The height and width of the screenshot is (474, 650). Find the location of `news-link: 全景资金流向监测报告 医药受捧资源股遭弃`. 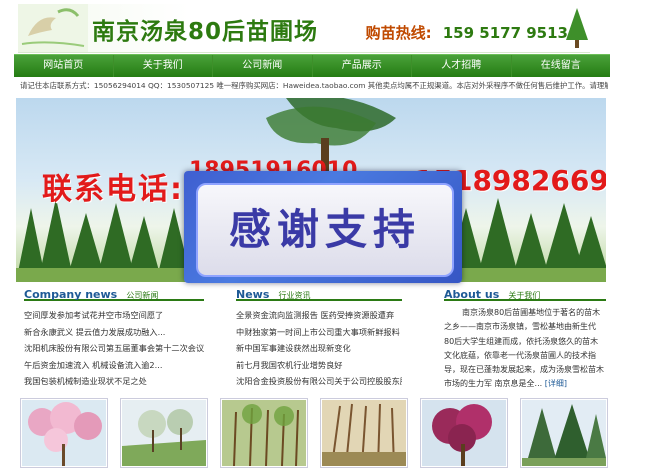

news-link: 全景资金流向监测报告 医药受捧资源股遭弃 is located at coordinates (319, 315).